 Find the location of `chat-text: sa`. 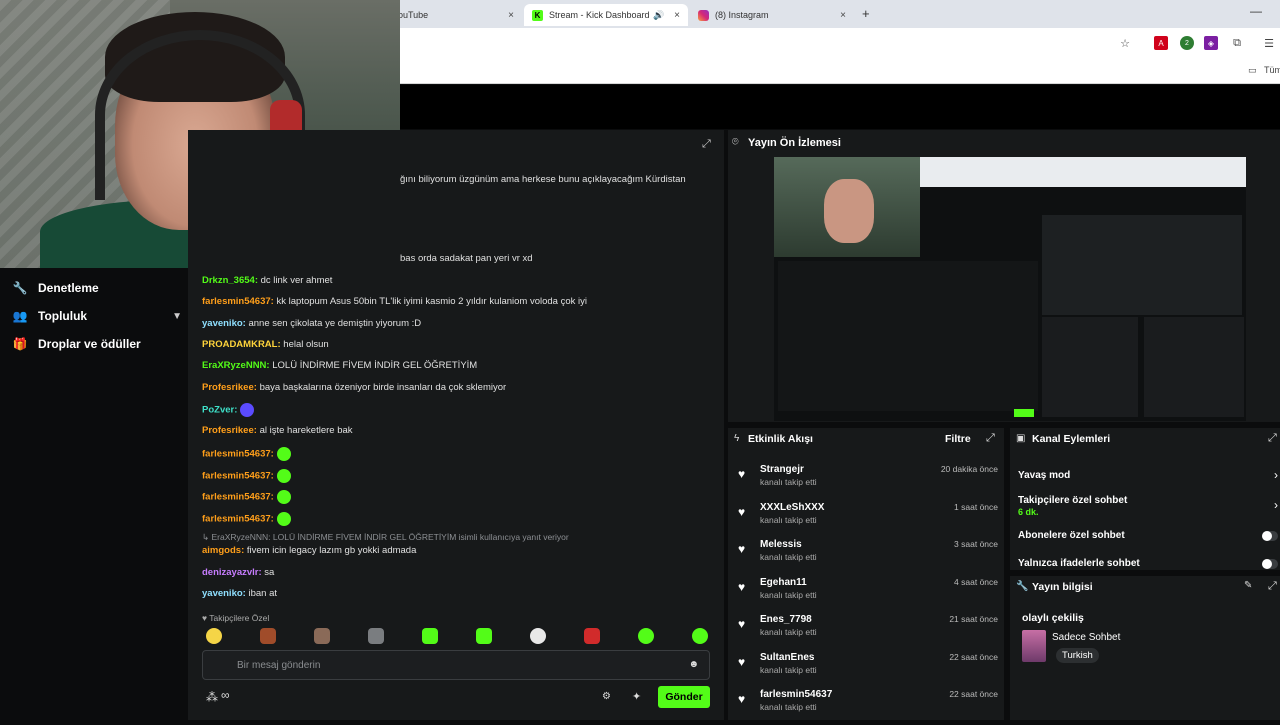

chat-text: sa is located at coordinates (268, 572).